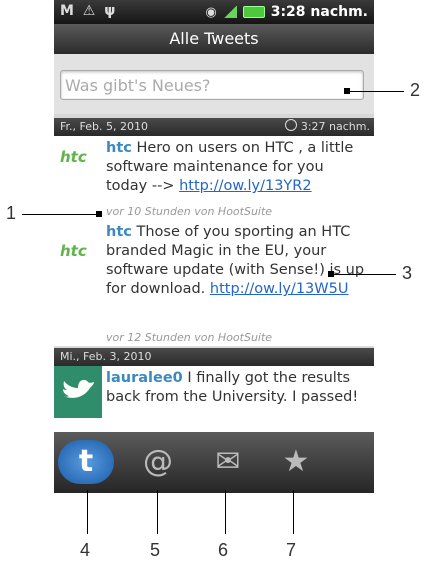  I want to click on refresh-time-label: 3:27 nachm., so click(335, 126).